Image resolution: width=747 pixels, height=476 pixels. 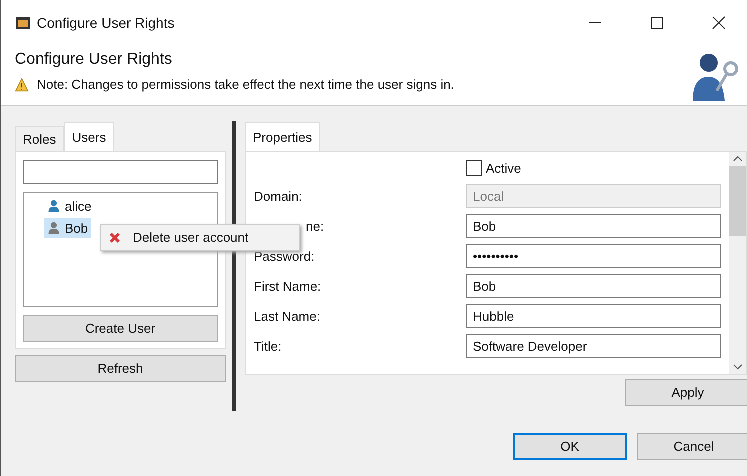 What do you see at coordinates (719, 22) in the screenshot?
I see `close-icon` at bounding box center [719, 22].